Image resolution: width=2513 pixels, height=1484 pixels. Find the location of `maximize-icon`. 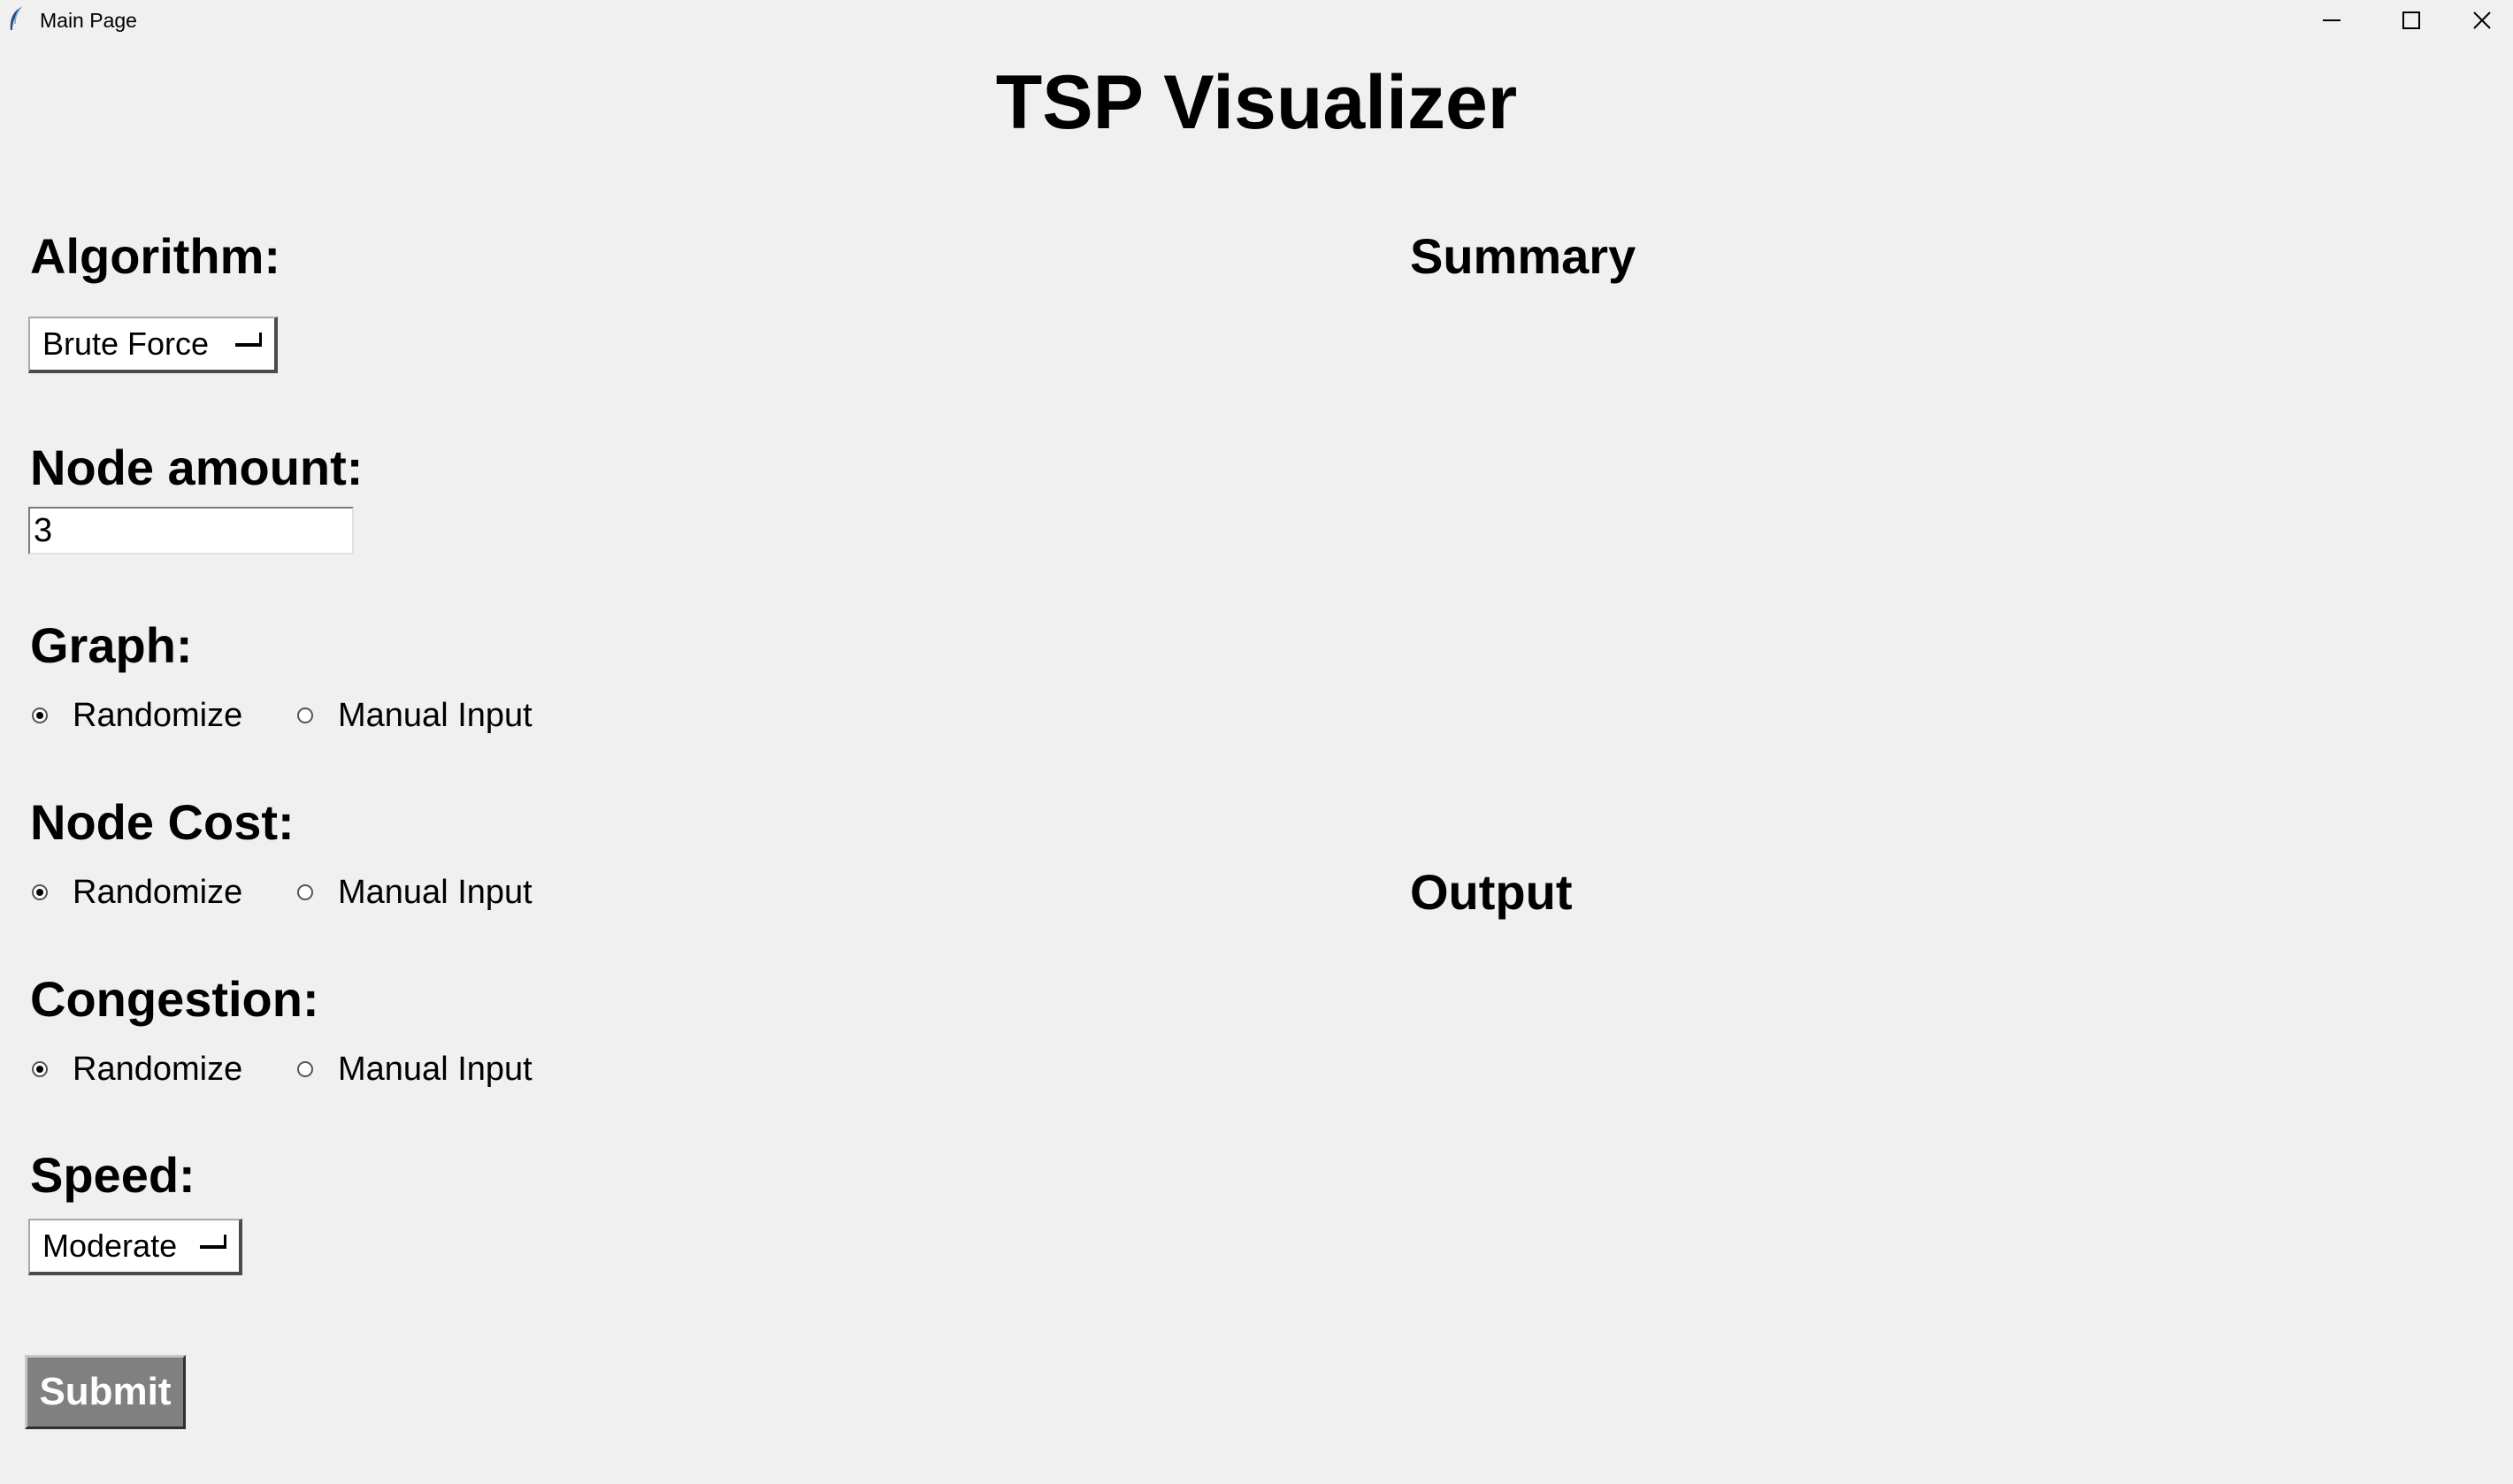

maximize-icon is located at coordinates (2411, 20).